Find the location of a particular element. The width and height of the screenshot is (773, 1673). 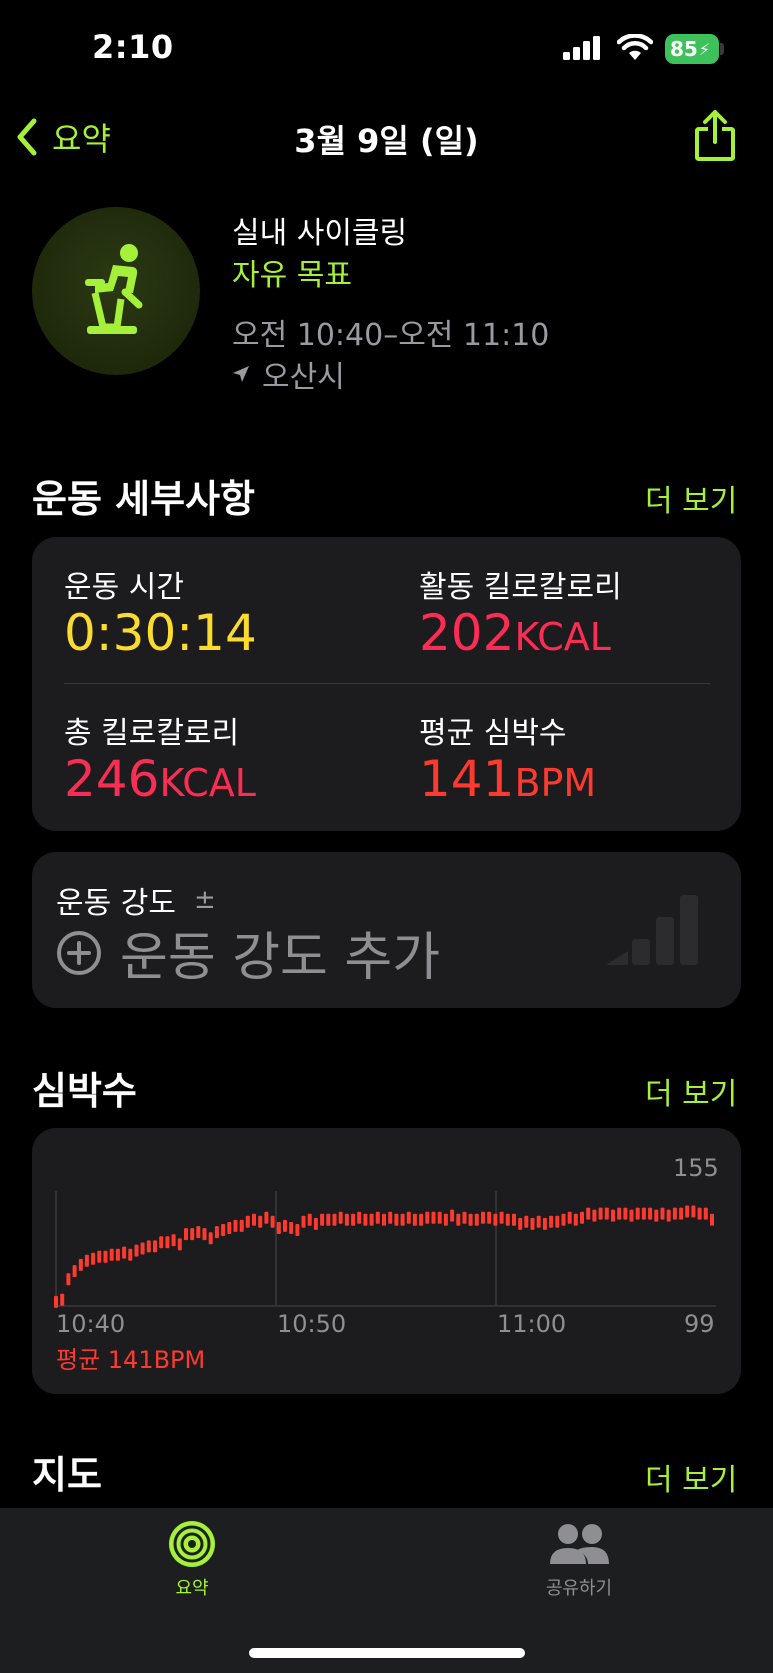

people-icon is located at coordinates (579, 1544).